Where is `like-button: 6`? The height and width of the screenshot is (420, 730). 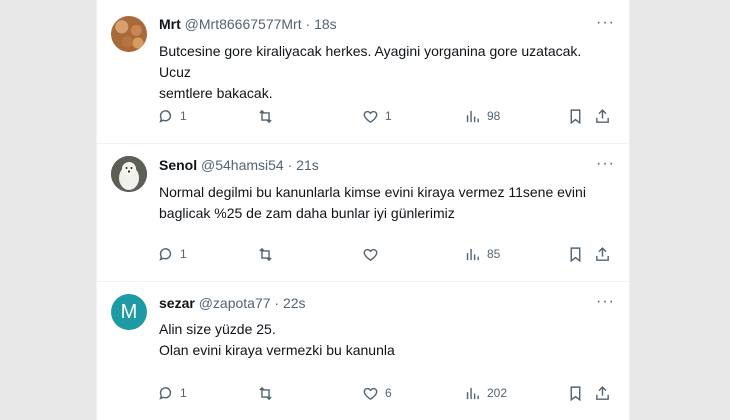
like-button: 6 is located at coordinates (377, 393).